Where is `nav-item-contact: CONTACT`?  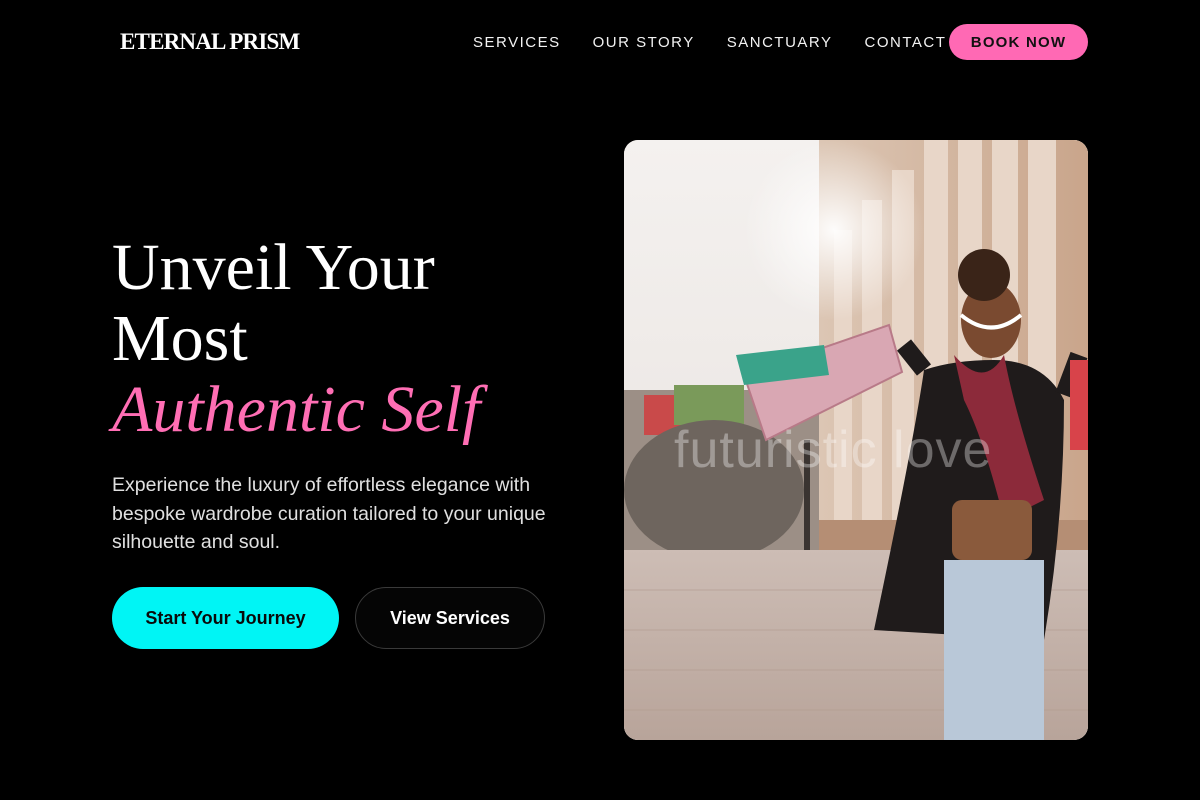
nav-item-contact: CONTACT is located at coordinates (905, 42).